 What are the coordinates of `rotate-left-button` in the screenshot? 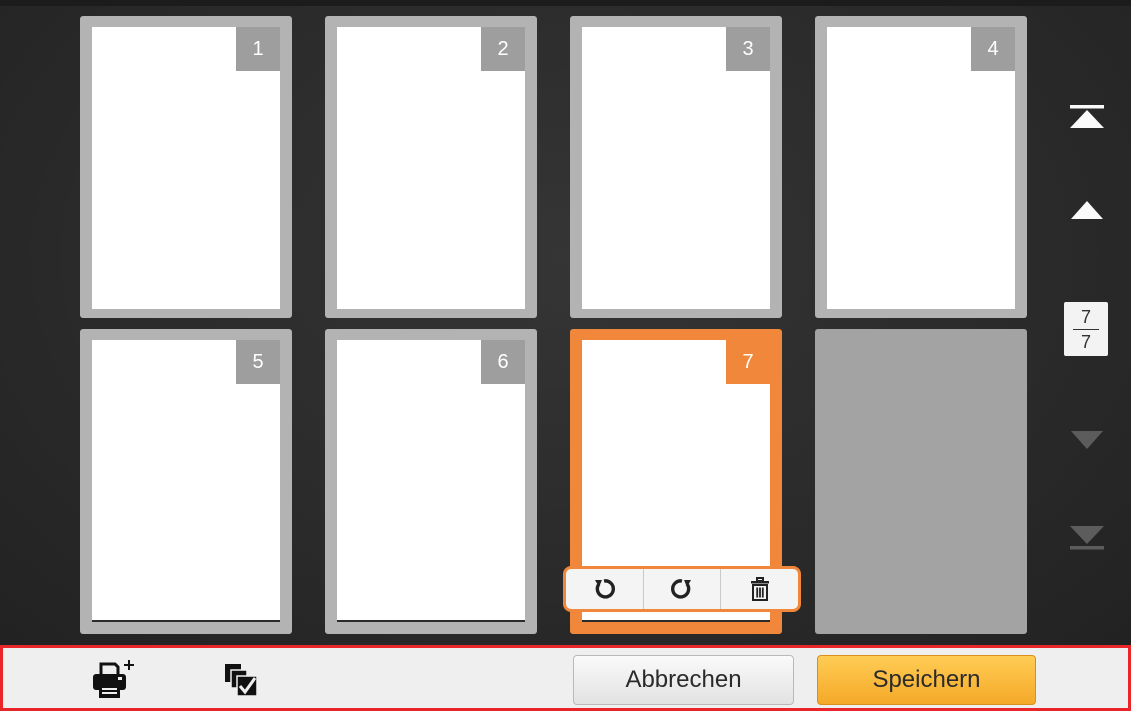 It's located at (604, 589).